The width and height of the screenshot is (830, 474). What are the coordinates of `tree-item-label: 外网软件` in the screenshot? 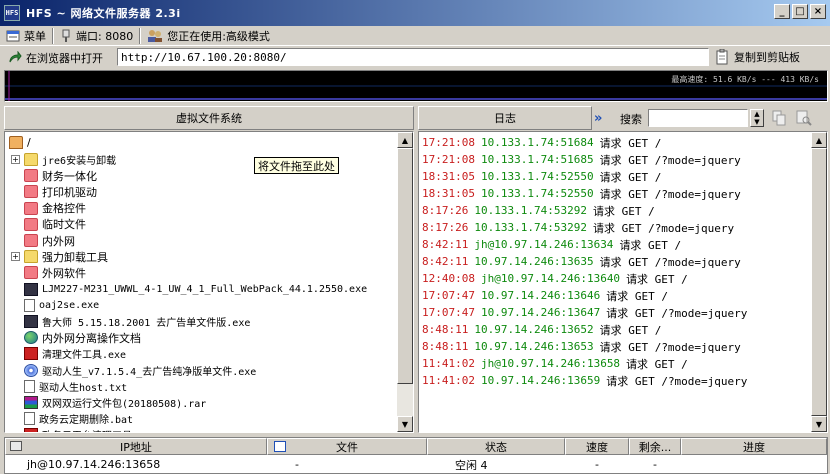 It's located at (64, 273).